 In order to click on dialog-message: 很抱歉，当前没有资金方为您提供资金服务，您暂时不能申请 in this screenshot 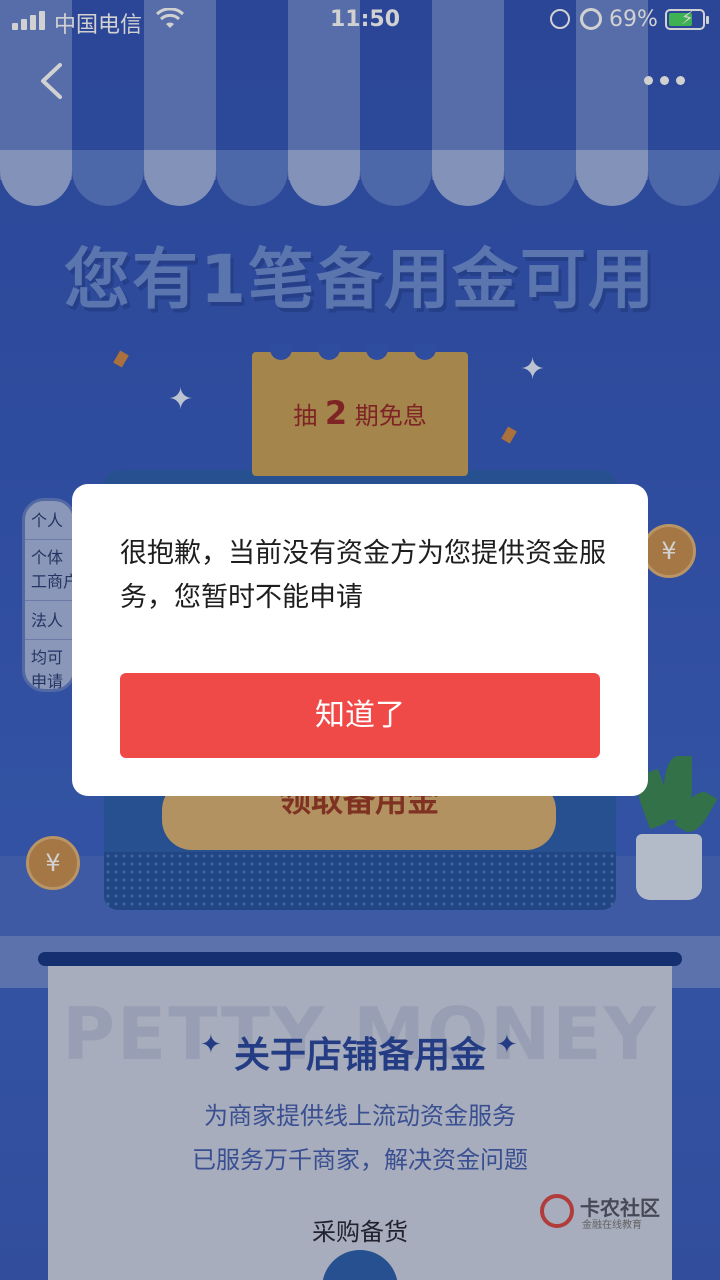, I will do `click(363, 575)`.